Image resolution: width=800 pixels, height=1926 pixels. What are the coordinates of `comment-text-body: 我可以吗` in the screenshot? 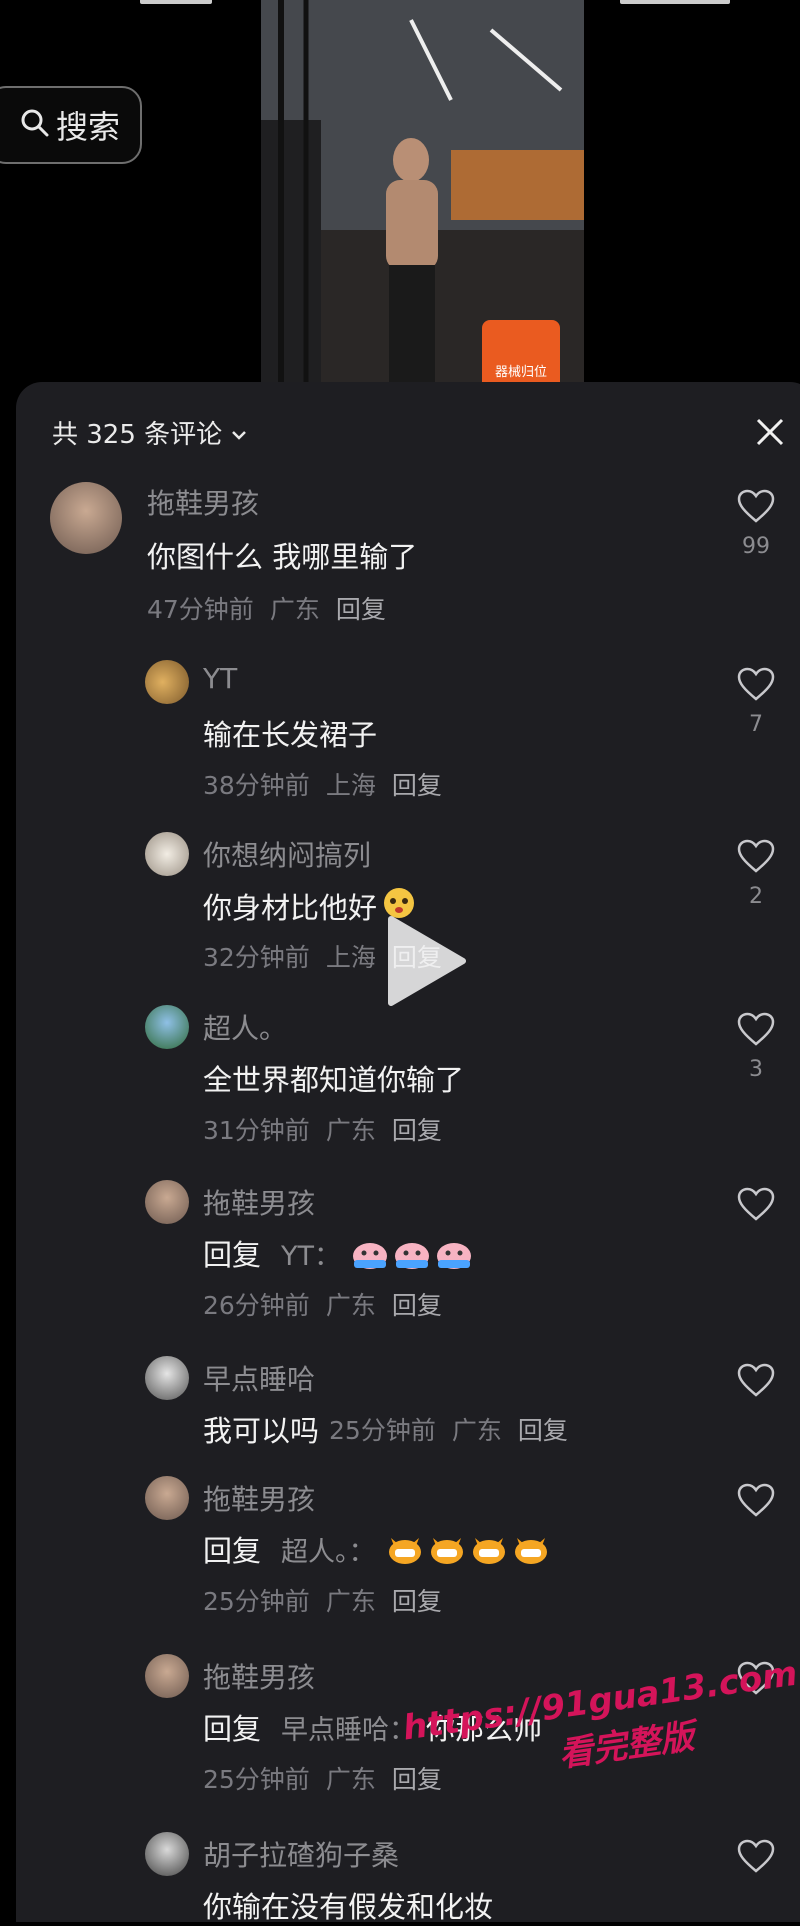 It's located at (261, 1431).